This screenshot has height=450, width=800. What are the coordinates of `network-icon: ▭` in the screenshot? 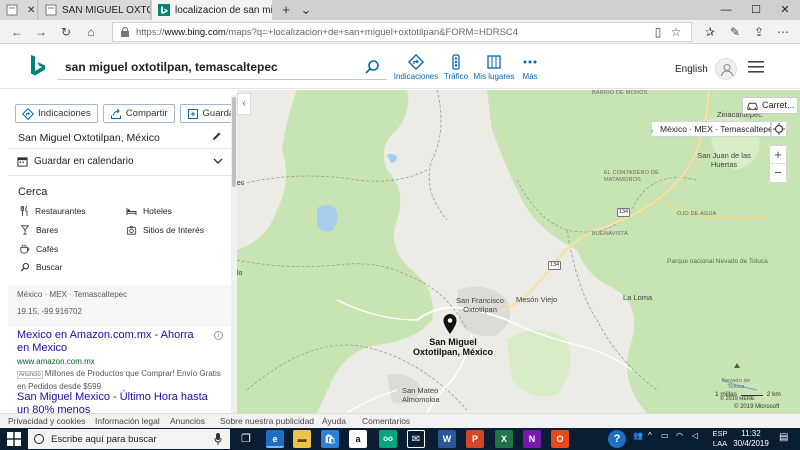 It's located at (665, 435).